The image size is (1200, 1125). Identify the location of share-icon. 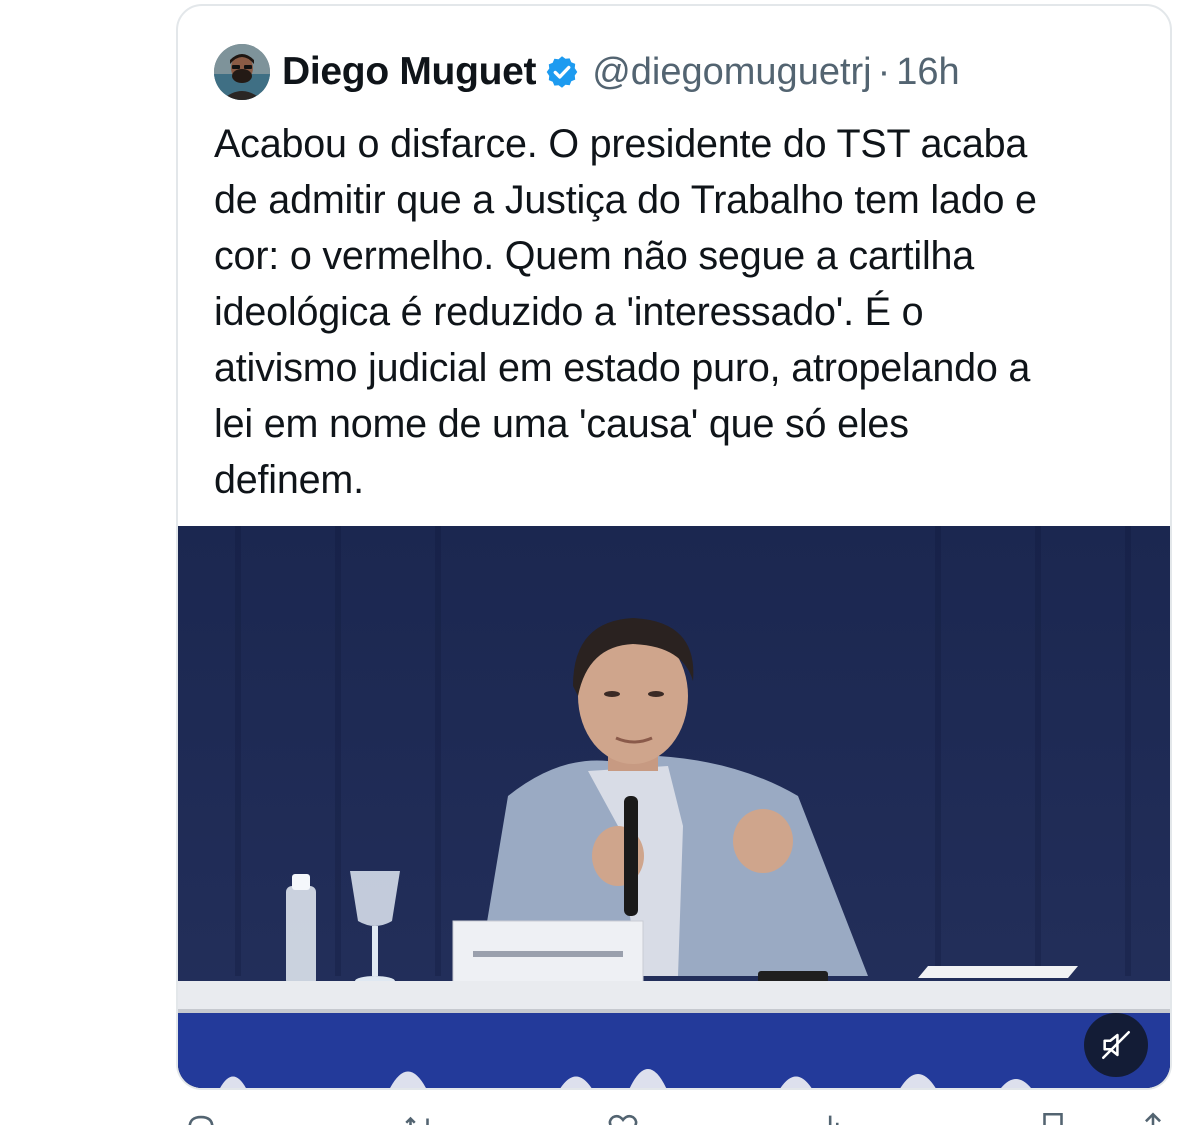
(1153, 1117).